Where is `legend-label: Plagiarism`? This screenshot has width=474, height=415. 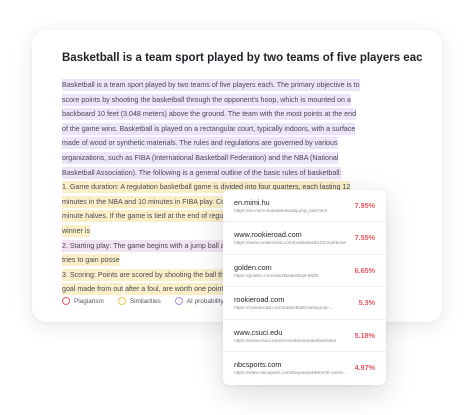
legend-label: Plagiarism is located at coordinates (89, 301).